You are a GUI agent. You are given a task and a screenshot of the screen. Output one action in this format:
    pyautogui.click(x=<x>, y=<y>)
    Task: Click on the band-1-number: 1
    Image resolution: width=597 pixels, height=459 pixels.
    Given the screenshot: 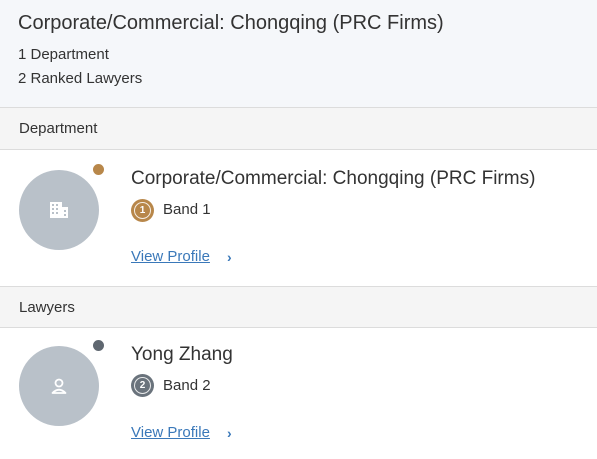 What is the action you would take?
    pyautogui.click(x=142, y=210)
    